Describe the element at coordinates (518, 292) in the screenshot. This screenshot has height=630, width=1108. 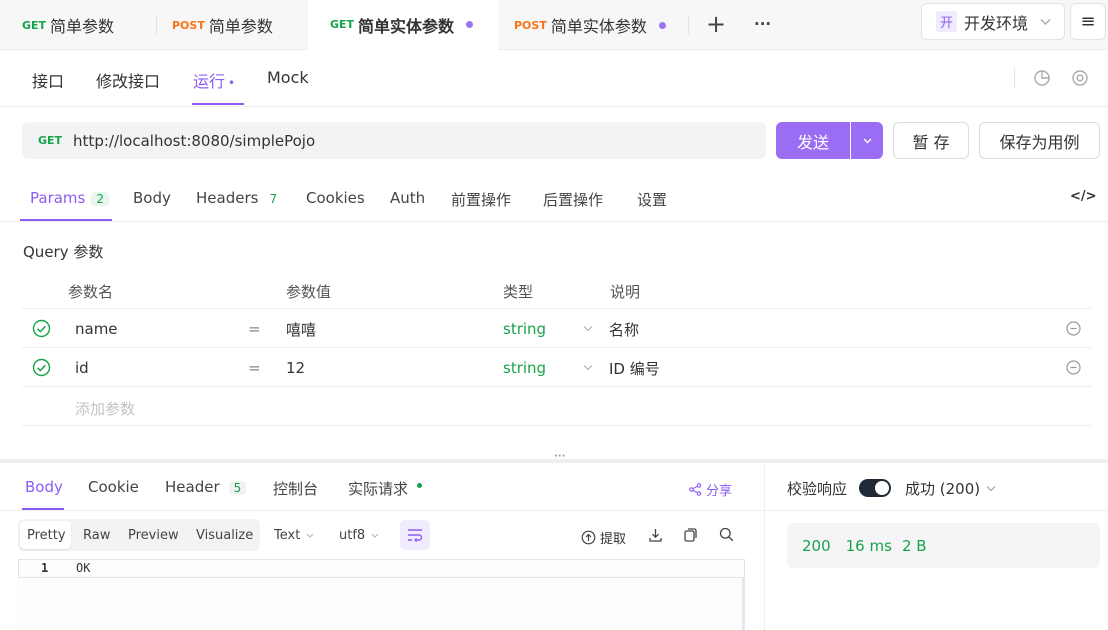
I see `column-header-type: 类型` at that location.